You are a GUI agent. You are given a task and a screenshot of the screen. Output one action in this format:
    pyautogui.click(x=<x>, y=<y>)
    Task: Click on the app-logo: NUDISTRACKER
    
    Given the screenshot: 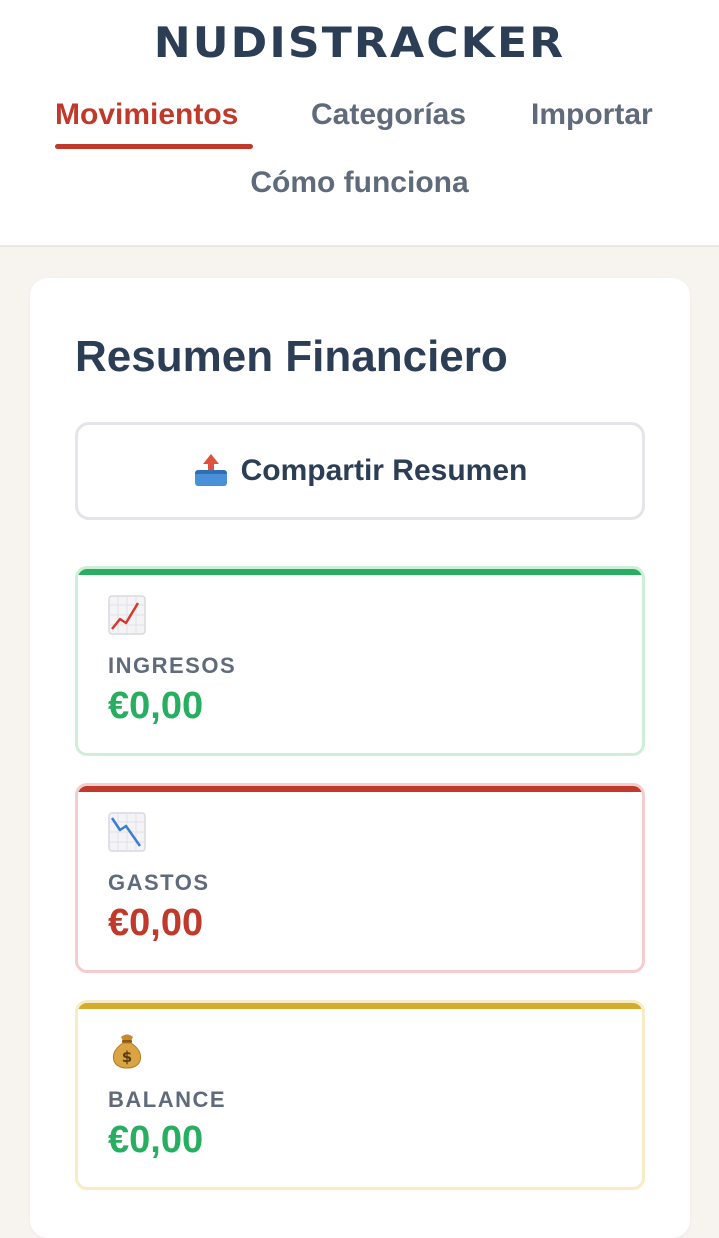 What is the action you would take?
    pyautogui.click(x=359, y=42)
    